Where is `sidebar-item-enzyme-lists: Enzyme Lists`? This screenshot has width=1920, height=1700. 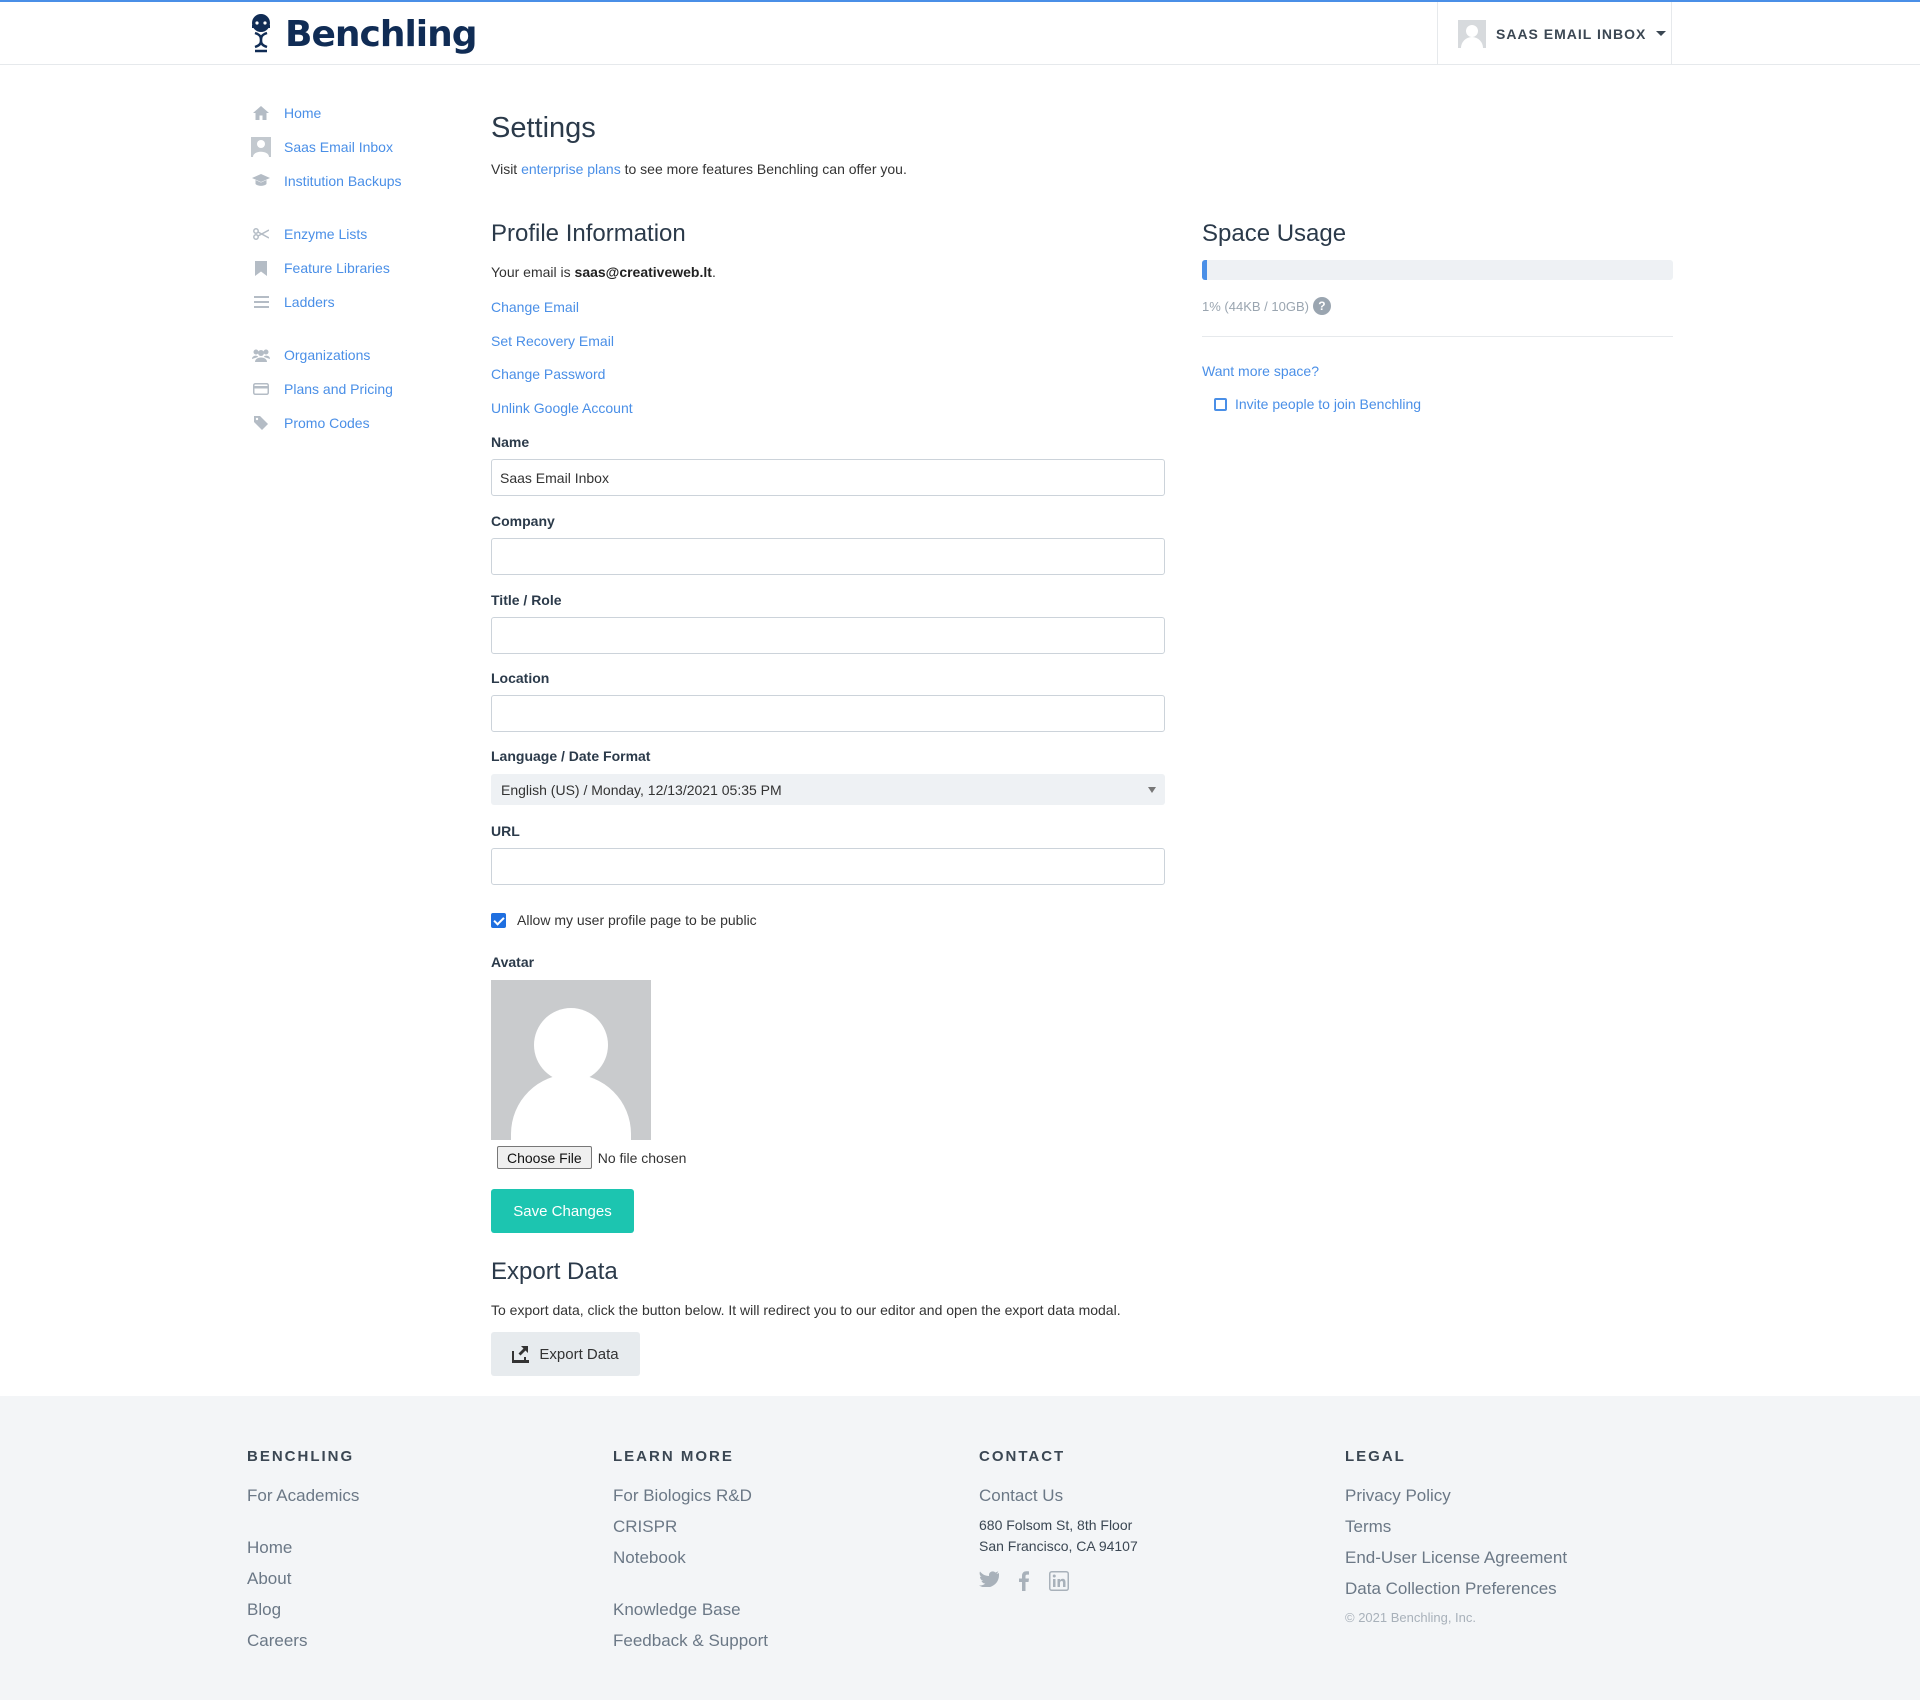
sidebar-item-enzyme-lists: Enzyme Lists is located at coordinates (360, 234).